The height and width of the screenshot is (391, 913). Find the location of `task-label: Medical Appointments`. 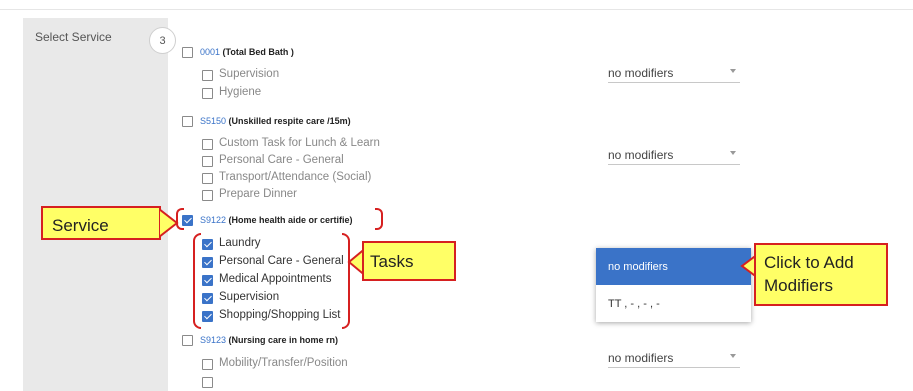

task-label: Medical Appointments is located at coordinates (275, 279).